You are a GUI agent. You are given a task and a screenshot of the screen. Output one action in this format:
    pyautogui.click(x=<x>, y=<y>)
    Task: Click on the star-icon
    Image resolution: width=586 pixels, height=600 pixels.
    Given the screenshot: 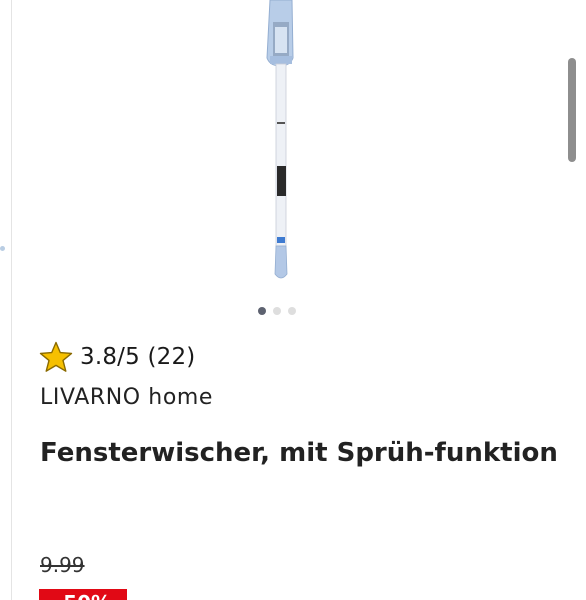 What is the action you would take?
    pyautogui.click(x=56, y=356)
    